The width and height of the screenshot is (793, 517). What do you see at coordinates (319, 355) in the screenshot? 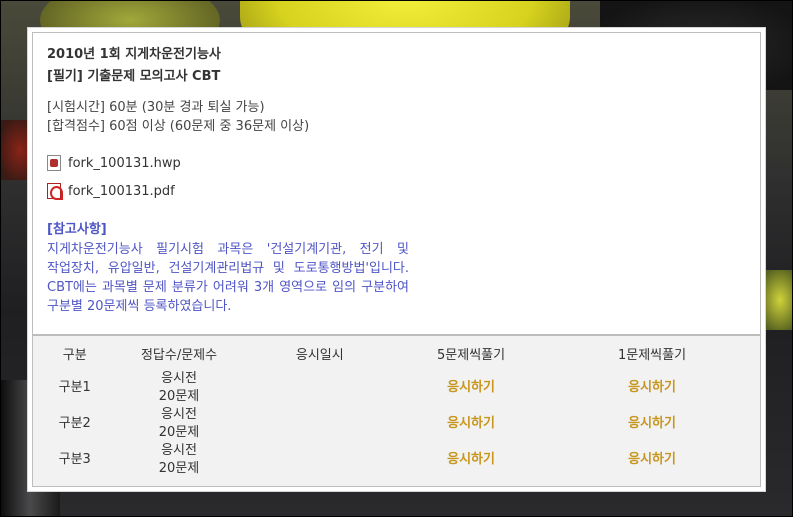
I see `col-date: 응시일시` at bounding box center [319, 355].